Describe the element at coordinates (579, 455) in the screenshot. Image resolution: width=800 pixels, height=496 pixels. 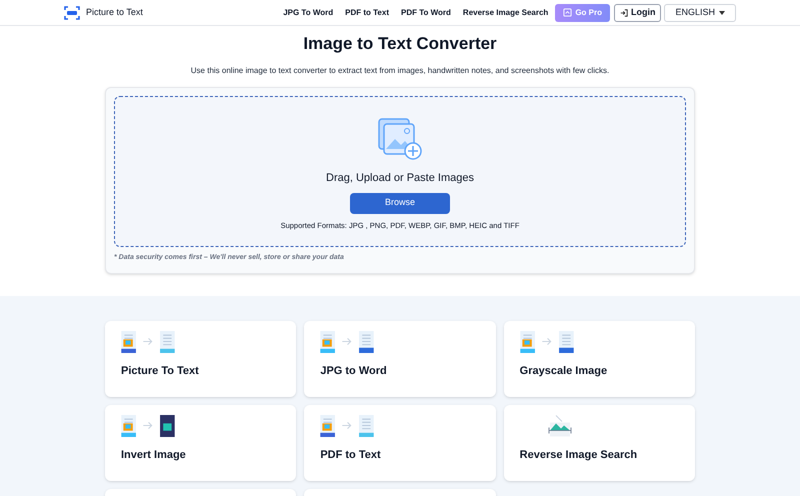
I see `tool-title: Reverse Image Search` at that location.